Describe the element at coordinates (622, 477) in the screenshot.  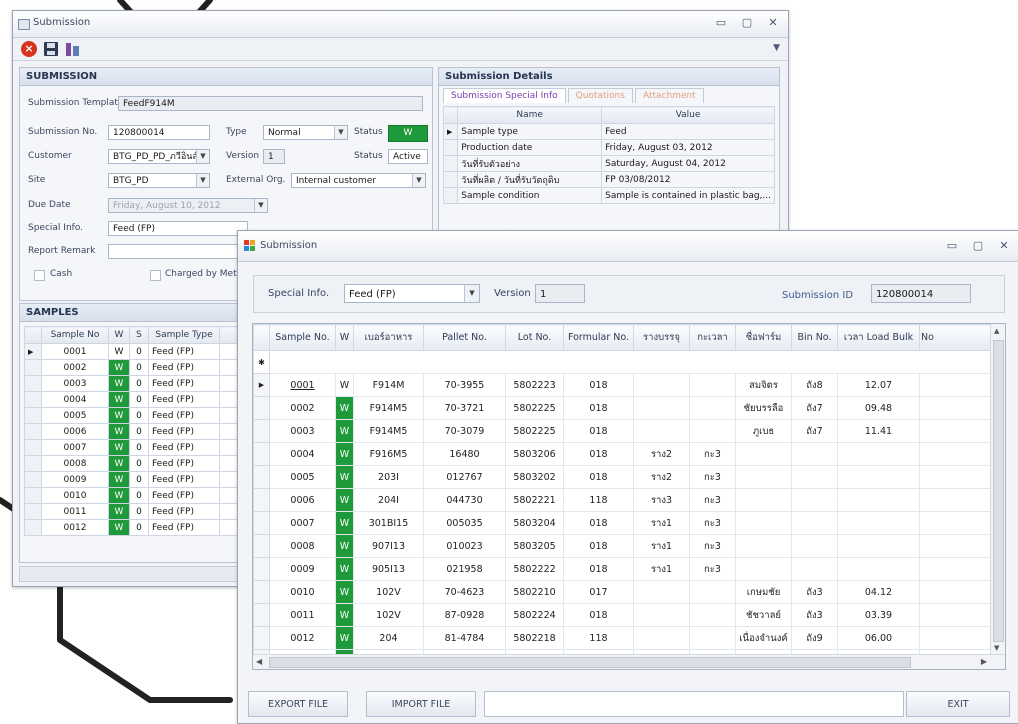
I see `sample-detail-row: 0005 W 203I 012767 5803202 018 ราง2 กะ3` at that location.